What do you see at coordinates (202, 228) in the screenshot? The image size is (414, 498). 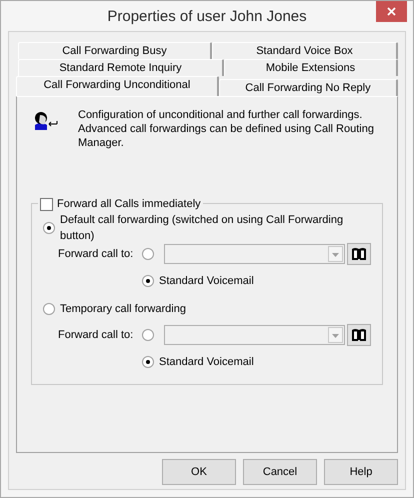 I see `radio-label: Default call forwarding (switched on using Call Forwarding button)` at bounding box center [202, 228].